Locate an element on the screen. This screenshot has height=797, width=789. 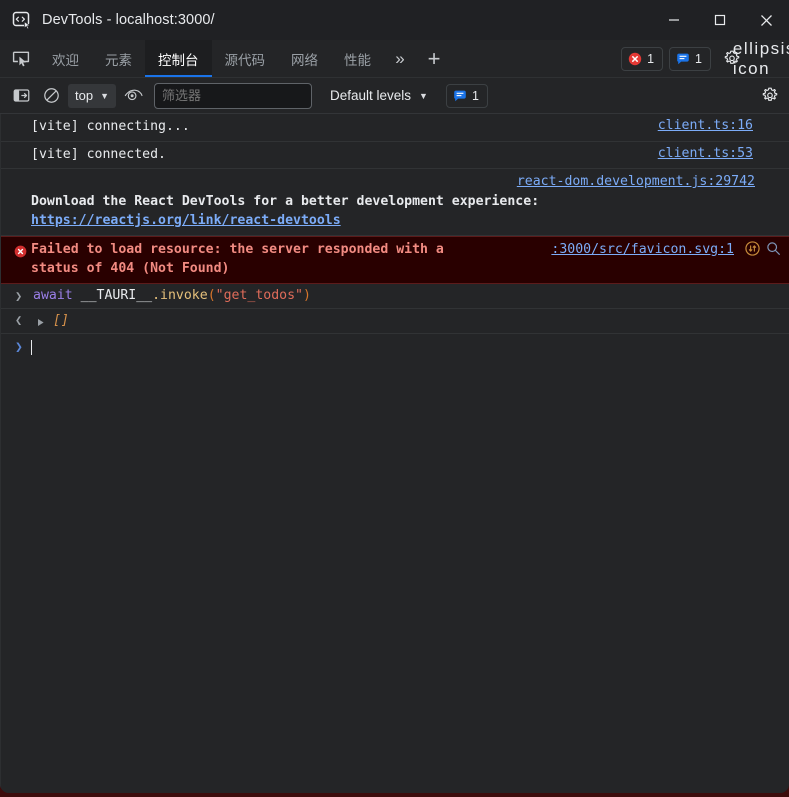
source-link: react-dom.development.js:29742 is located at coordinates (395, 181).